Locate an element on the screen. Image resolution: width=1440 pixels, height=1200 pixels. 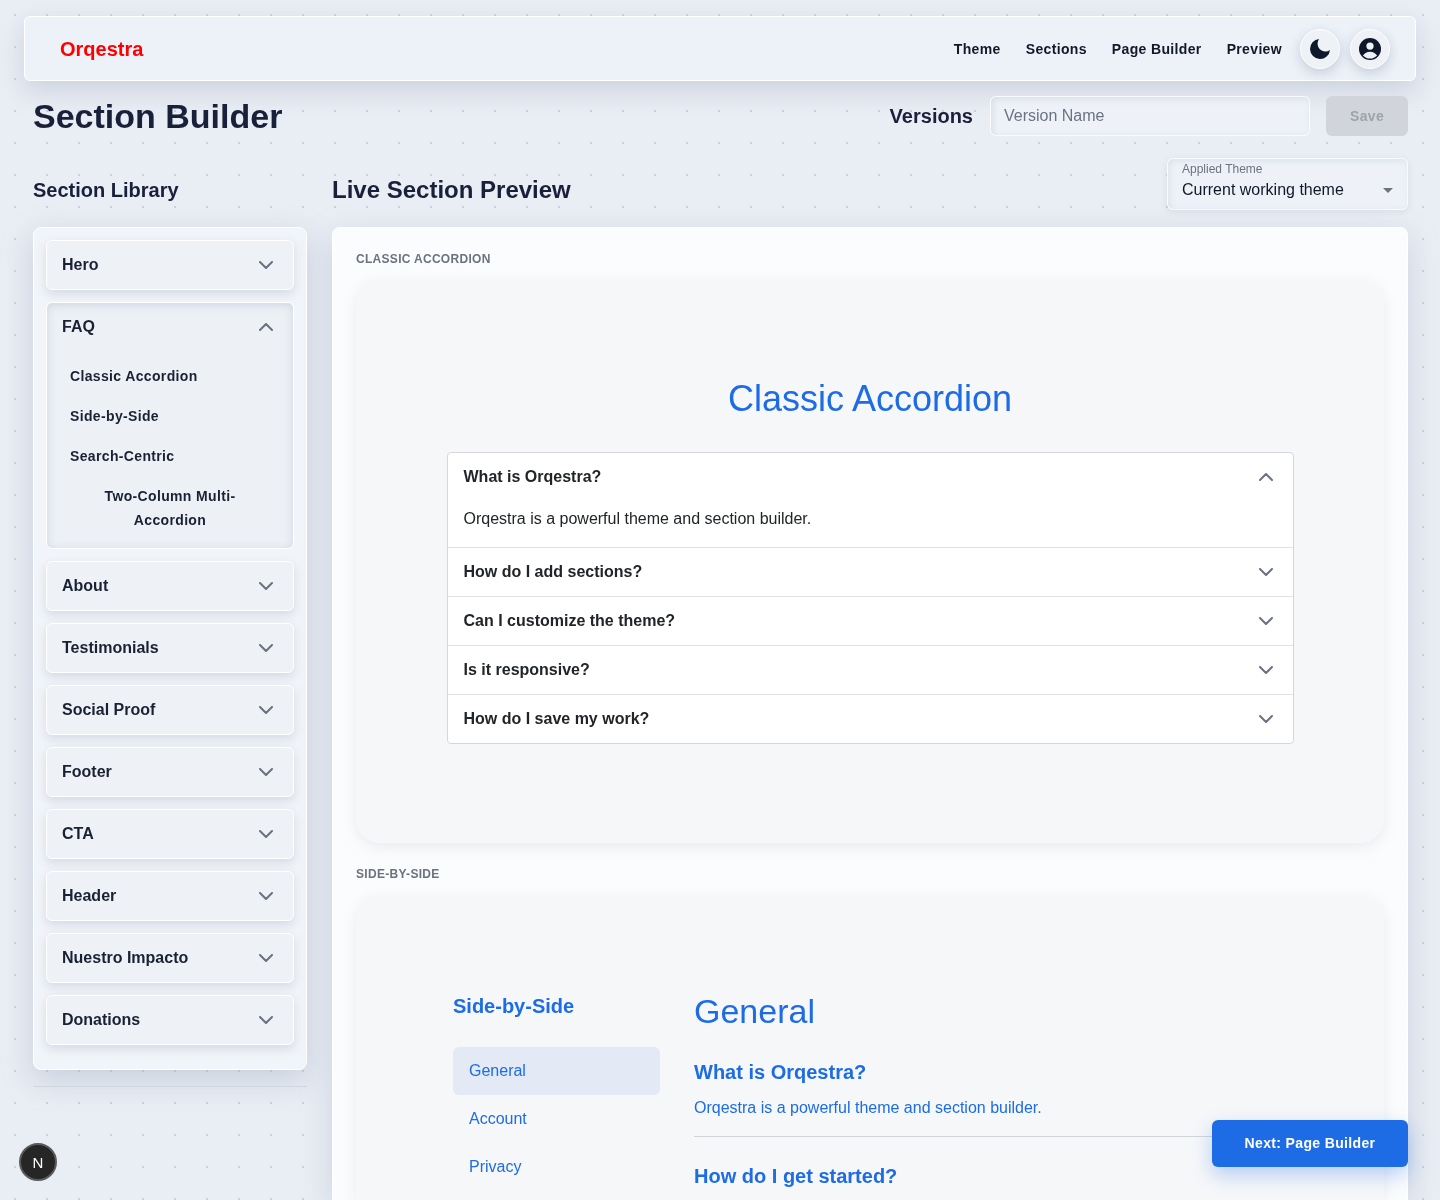
theme-select: Applied Theme Current working theme is located at coordinates (1287, 184).